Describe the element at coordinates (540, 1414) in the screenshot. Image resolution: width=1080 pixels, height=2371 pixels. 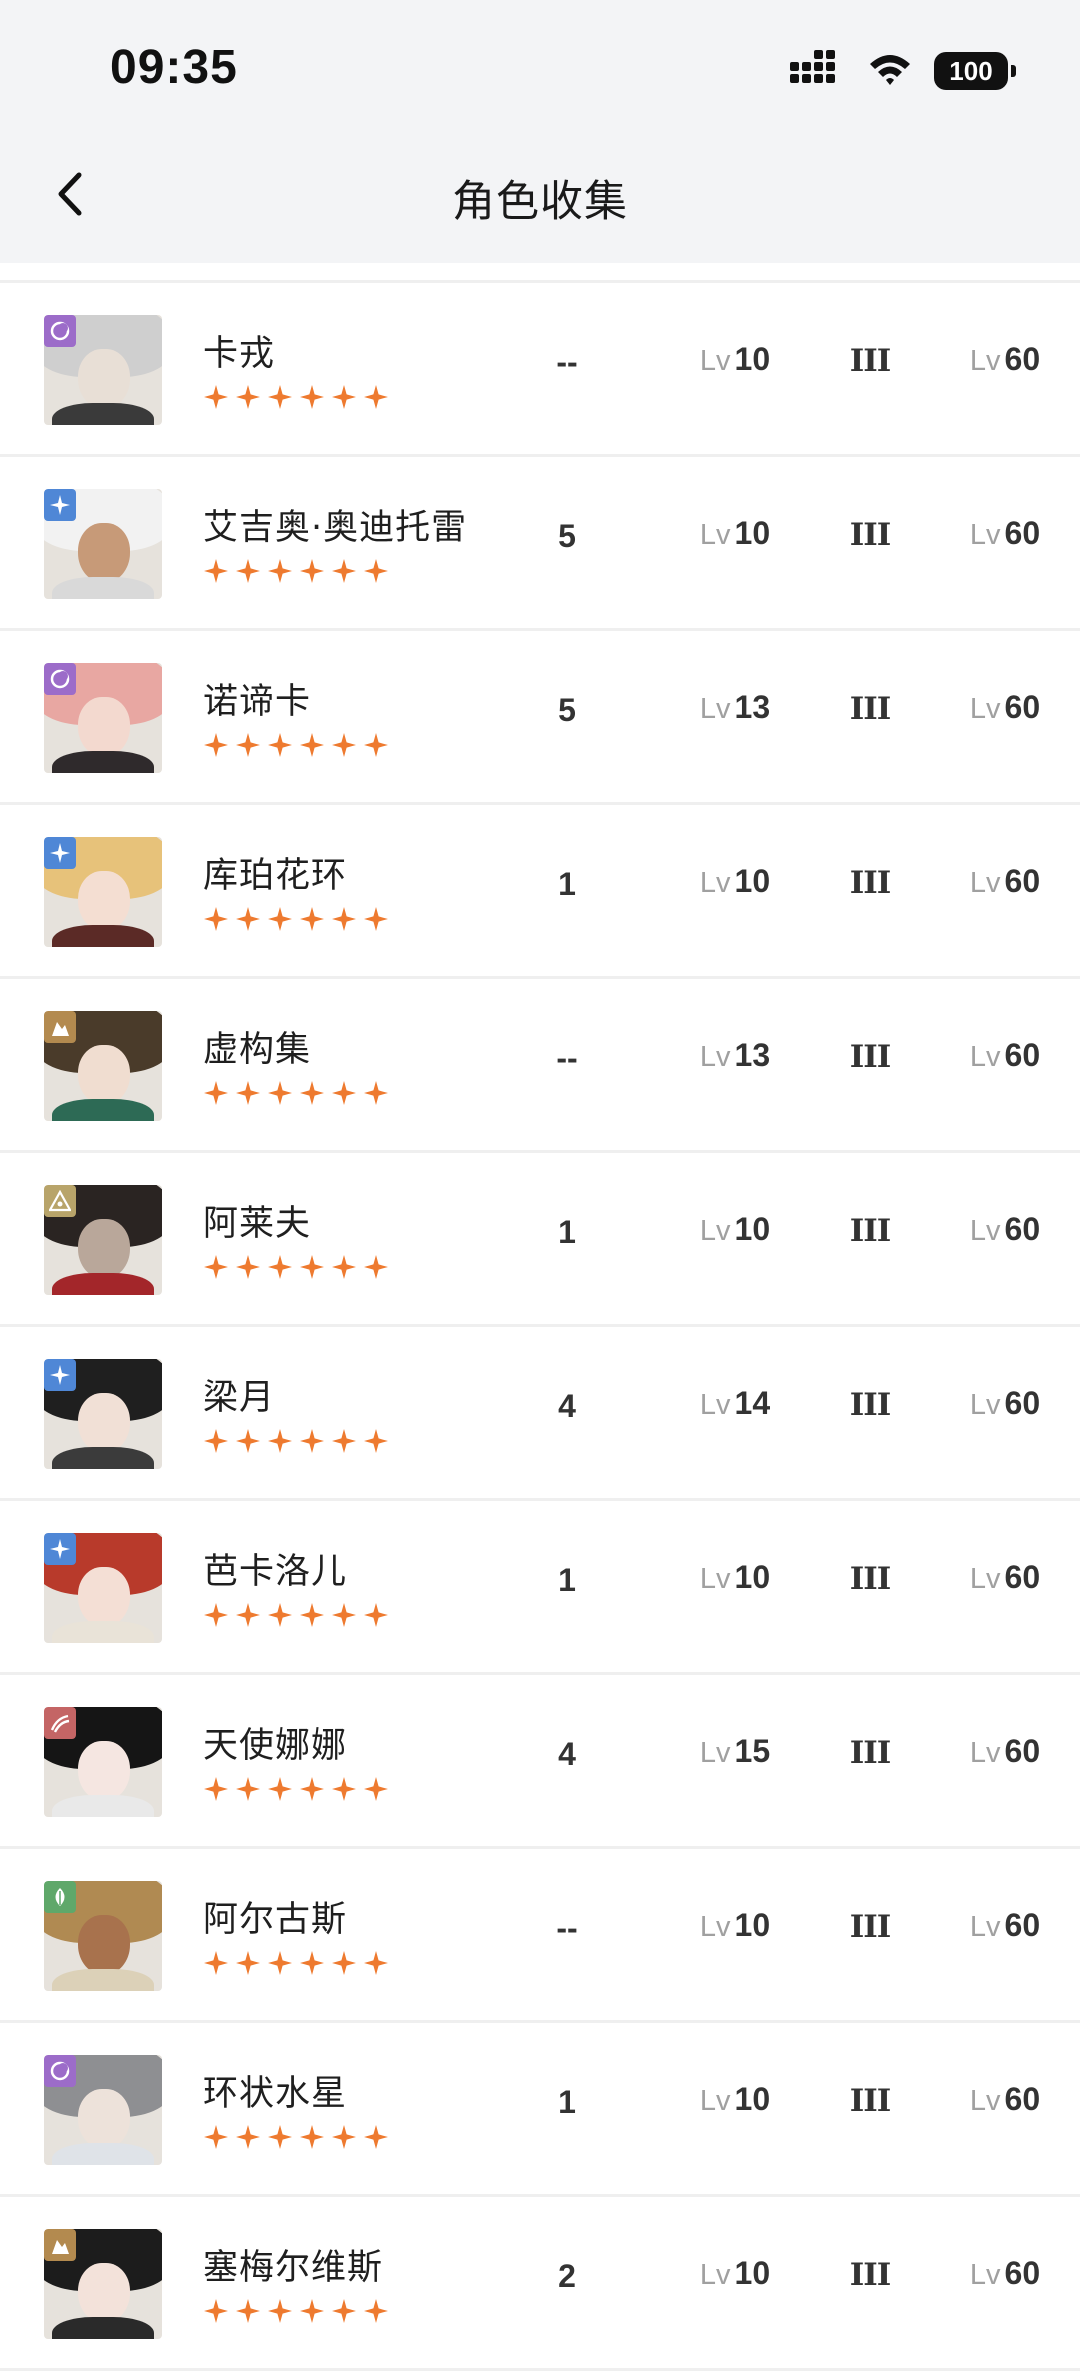
I see `character-row: 梁月 4 Lv 14 III Lv 60` at that location.